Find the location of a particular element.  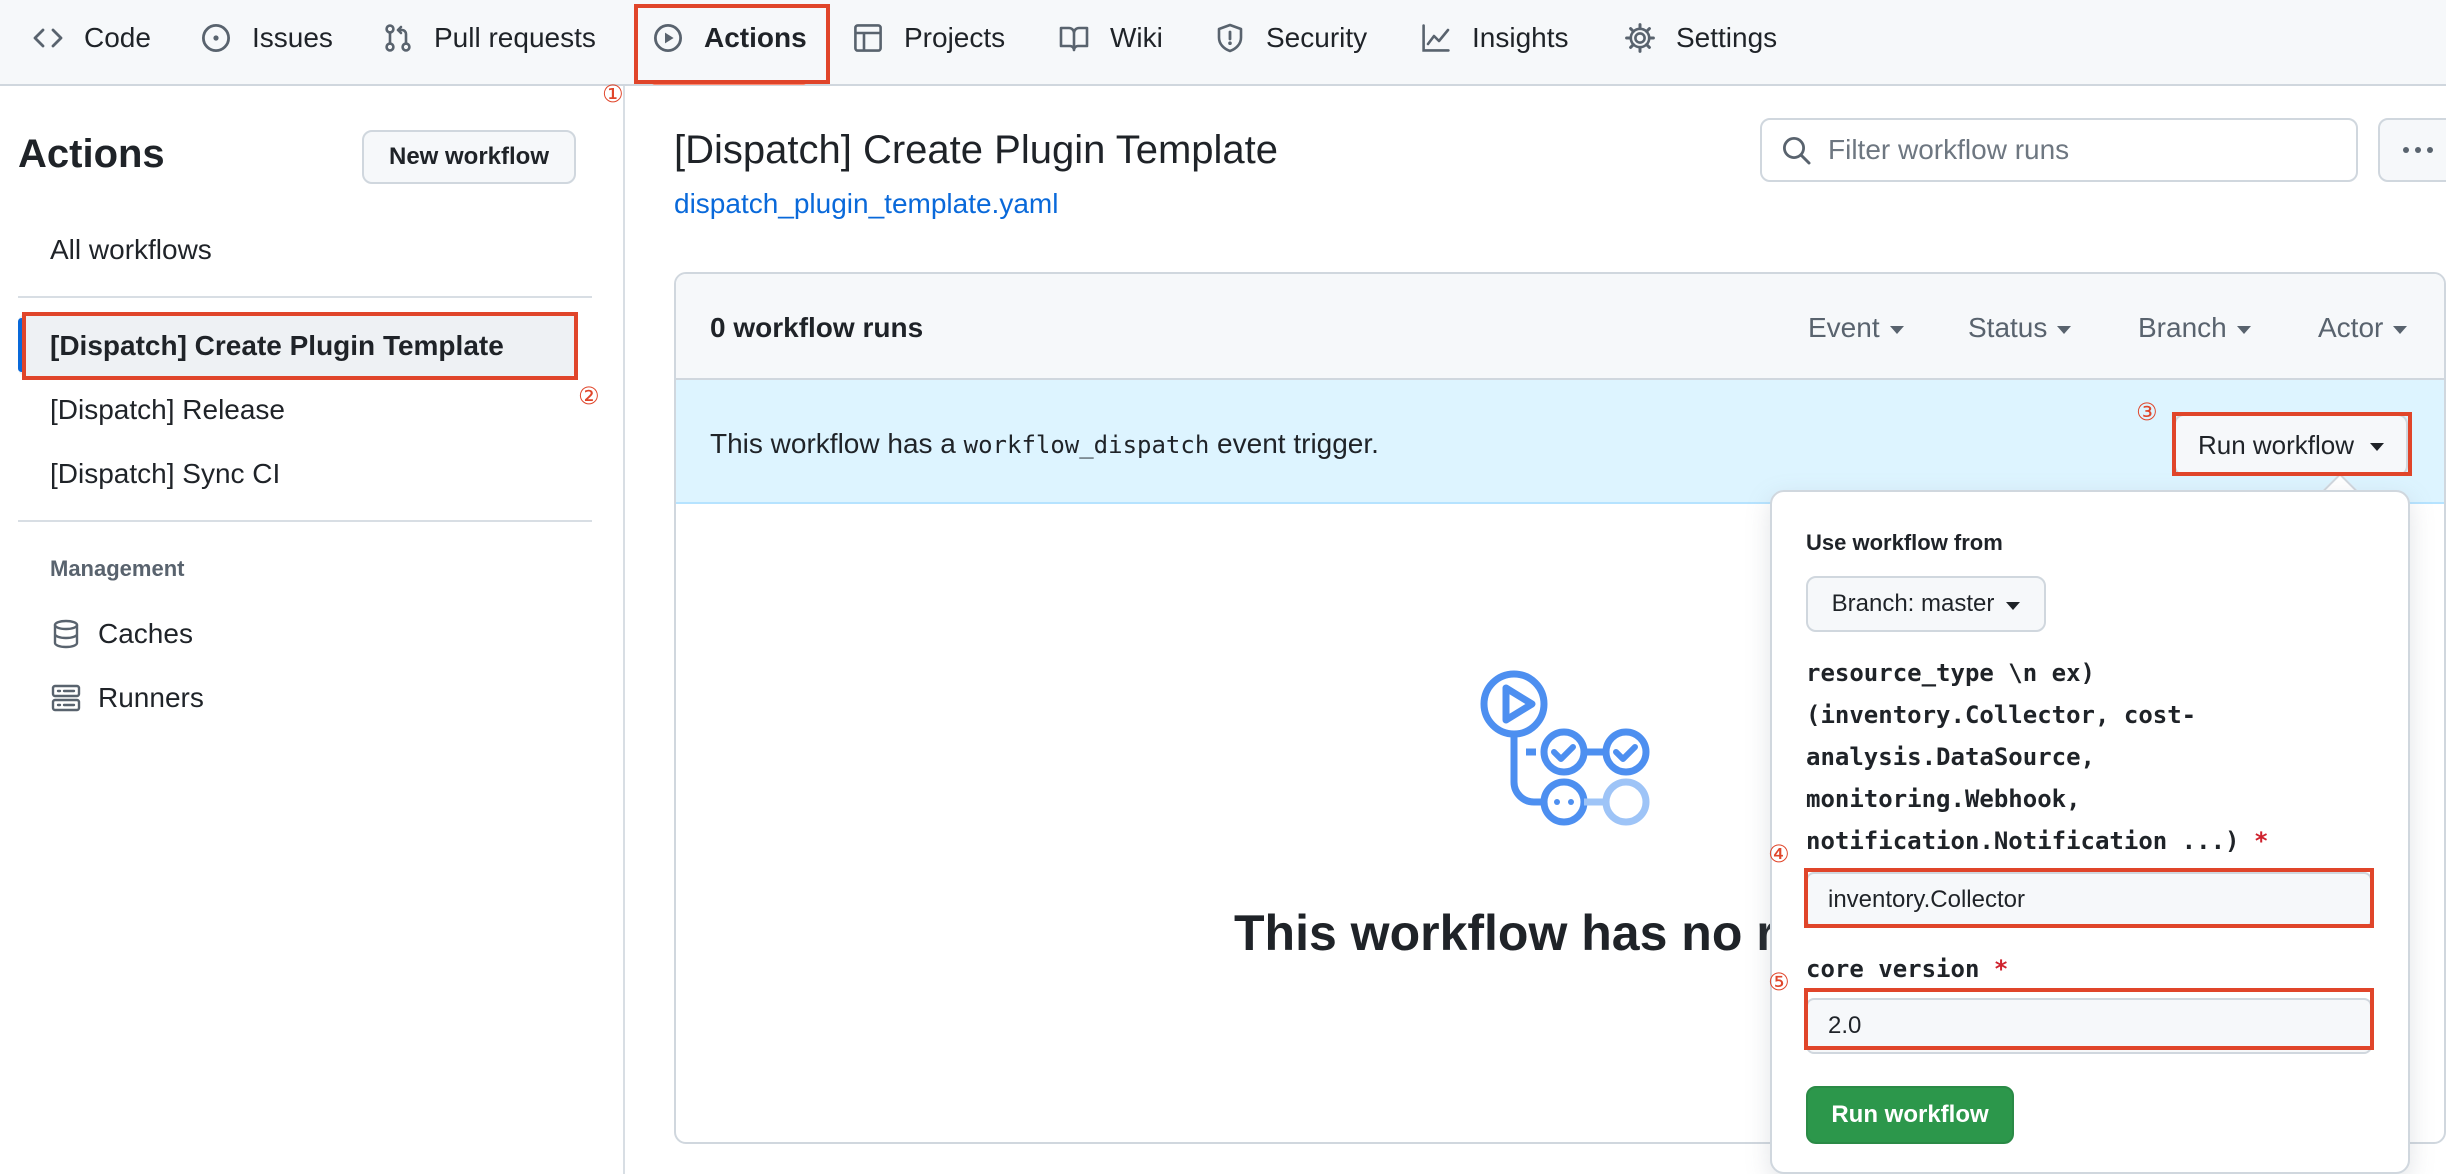

branch-select-label: Branch: master is located at coordinates (1913, 603).